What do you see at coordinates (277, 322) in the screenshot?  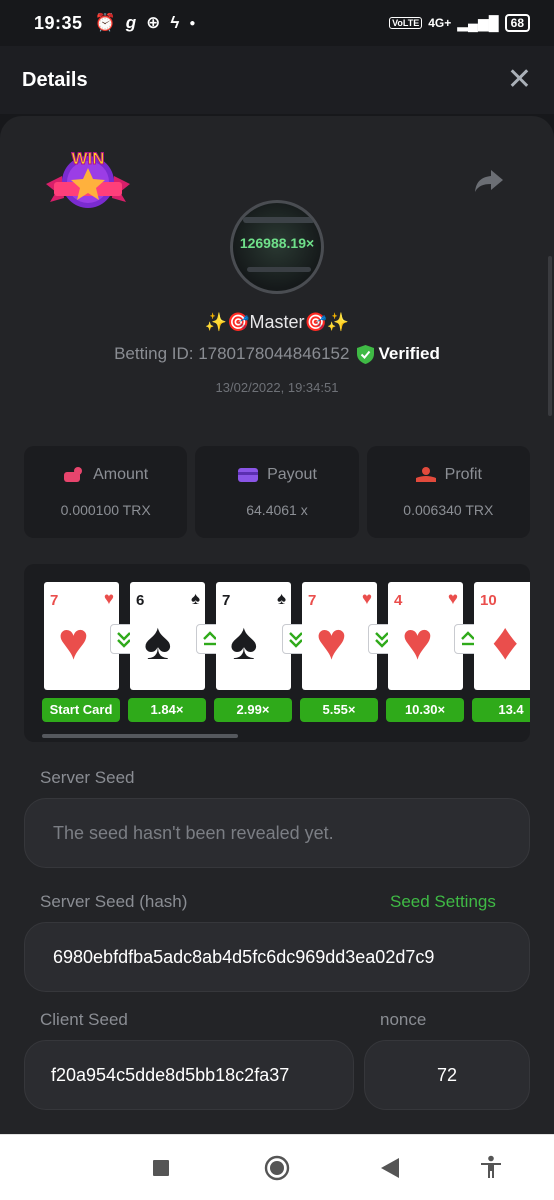 I see `player-name: ✨🎯Master🎯✨` at bounding box center [277, 322].